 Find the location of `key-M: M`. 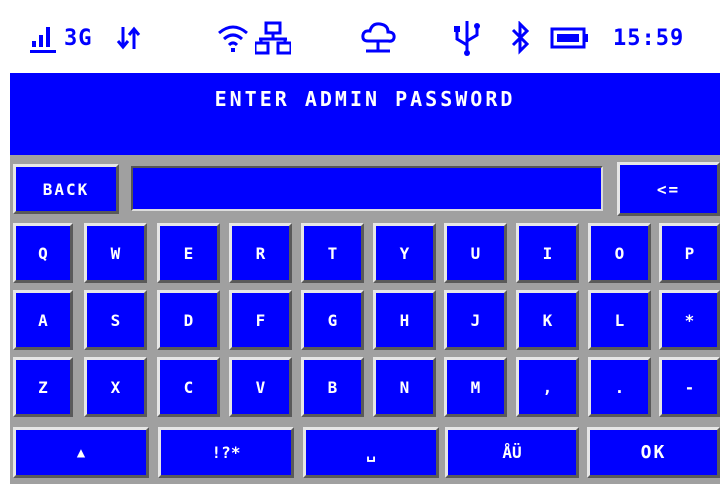

key-M: M is located at coordinates (475, 387).